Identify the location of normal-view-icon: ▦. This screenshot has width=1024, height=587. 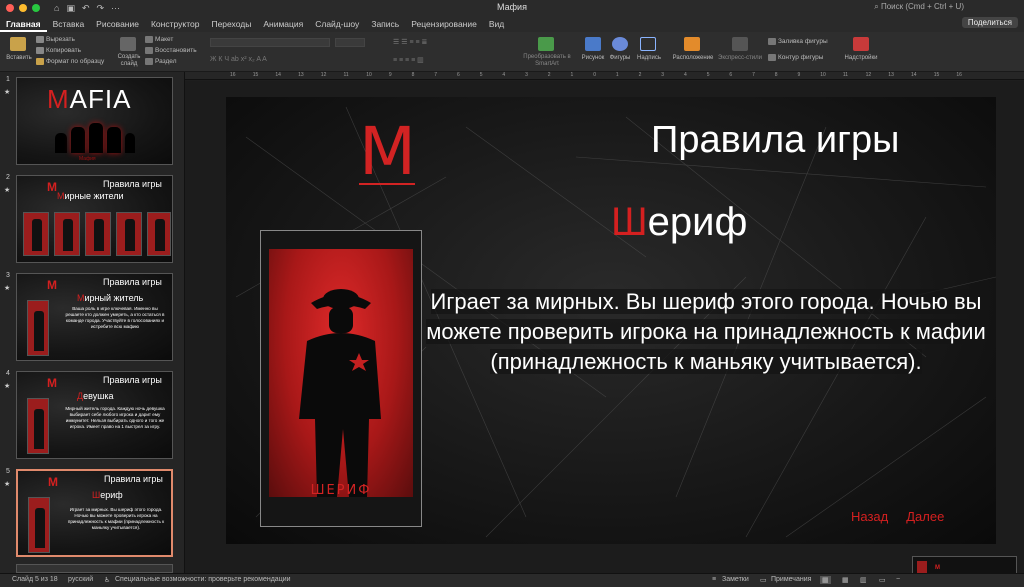
(825, 580).